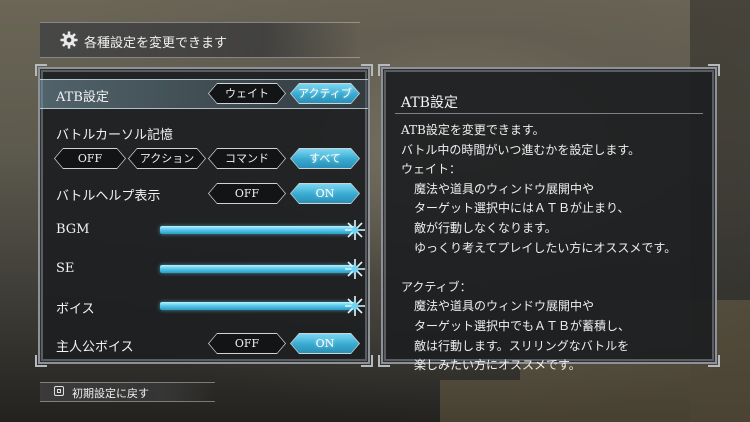 The height and width of the screenshot is (422, 750). What do you see at coordinates (247, 343) in the screenshot?
I see `hero-voice-option-off: OFF` at bounding box center [247, 343].